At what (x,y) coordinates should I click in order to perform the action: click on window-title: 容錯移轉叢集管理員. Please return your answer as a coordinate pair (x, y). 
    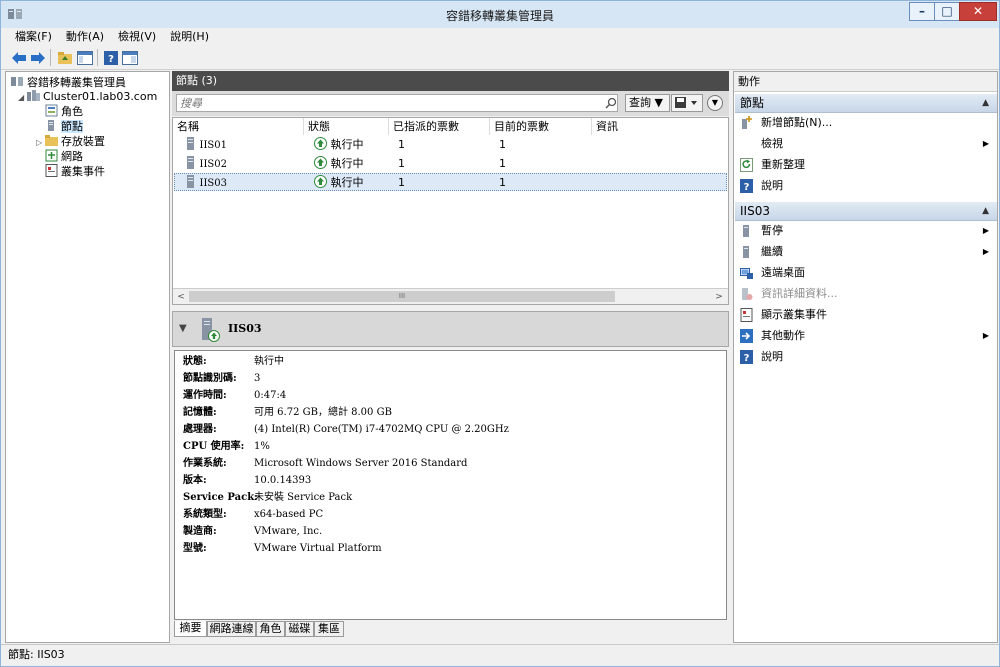
    Looking at the image, I should click on (499, 16).